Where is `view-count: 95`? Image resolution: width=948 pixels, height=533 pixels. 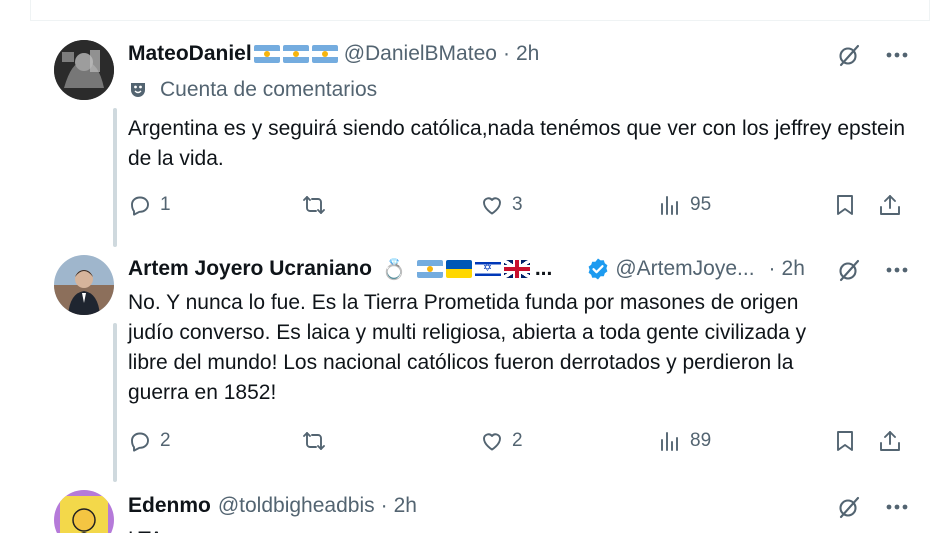 view-count: 95 is located at coordinates (701, 204).